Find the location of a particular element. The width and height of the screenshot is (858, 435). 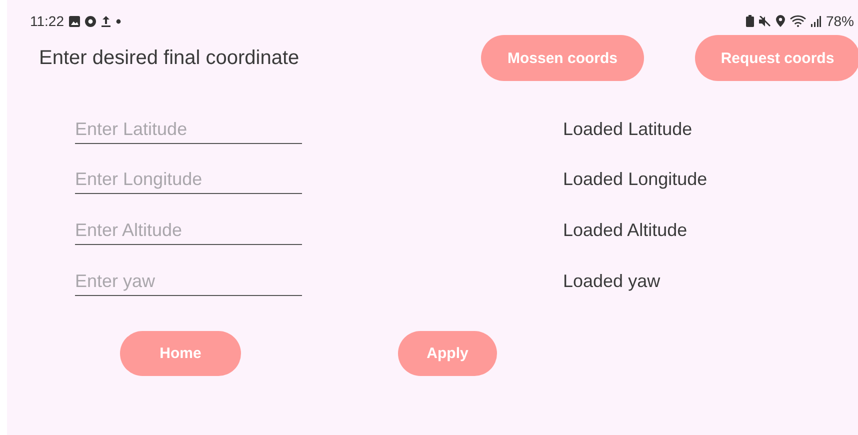

coords-button: Request coords is located at coordinates (776, 58).